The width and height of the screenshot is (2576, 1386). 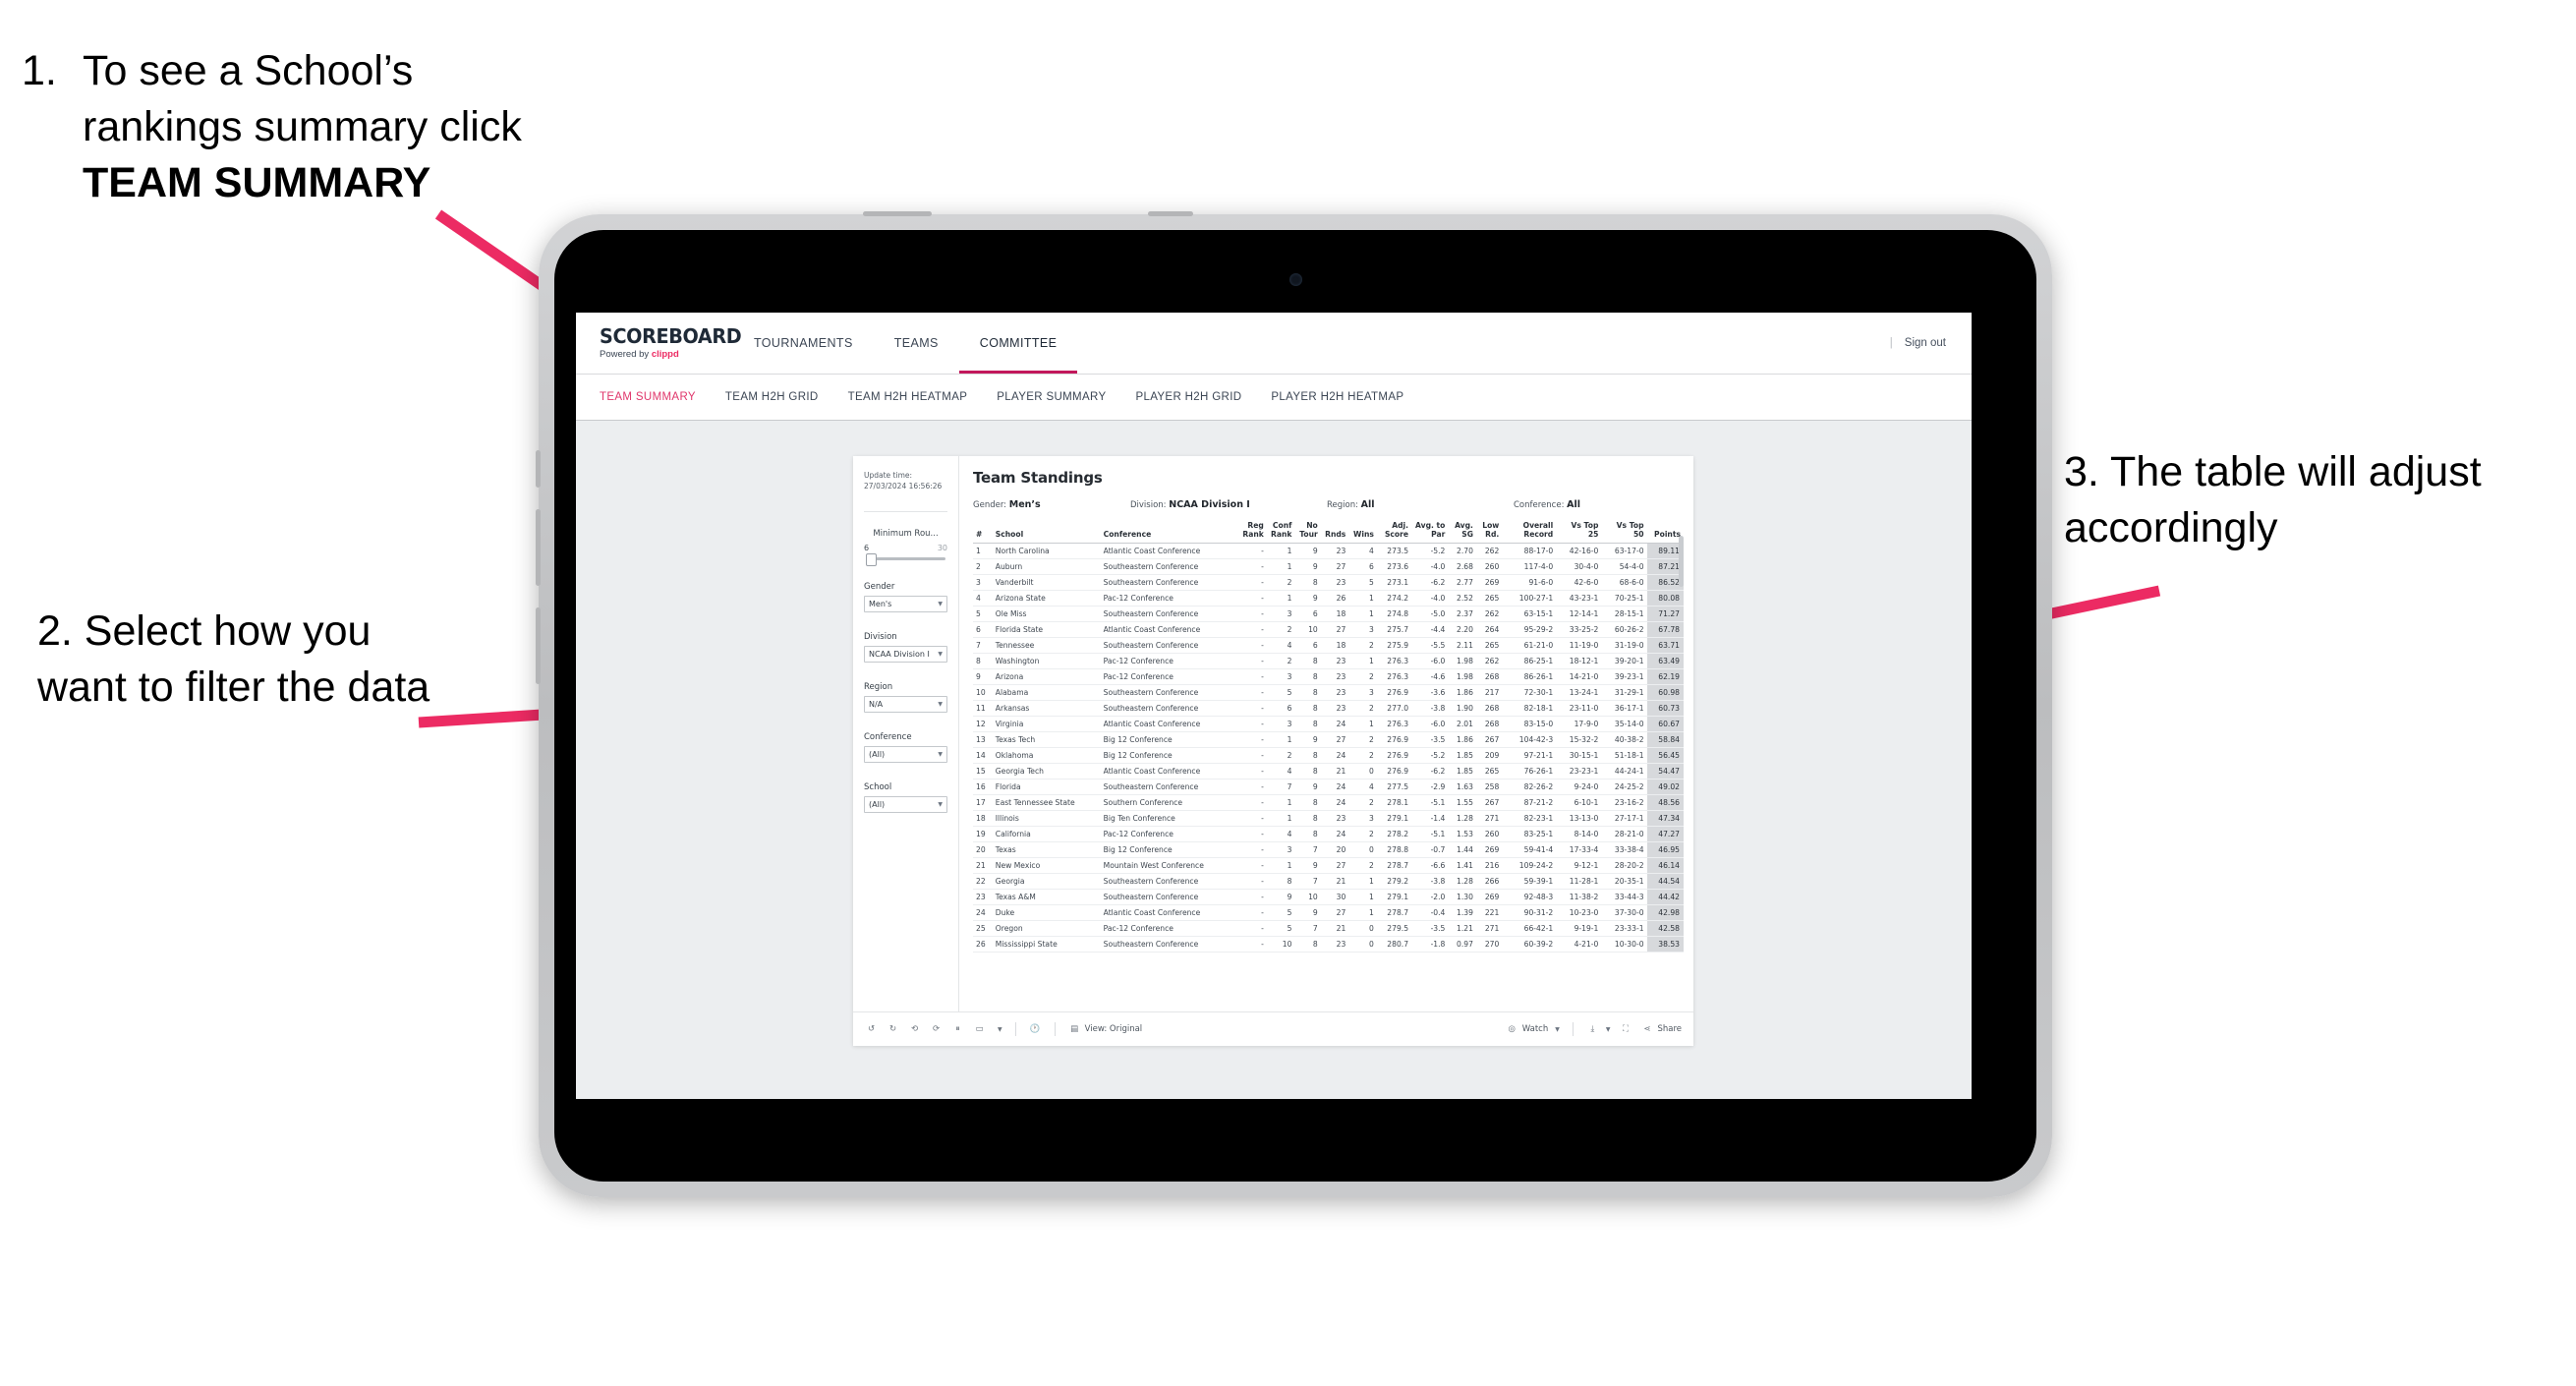 I want to click on table-column-header: Reg Rank, so click(x=1253, y=533).